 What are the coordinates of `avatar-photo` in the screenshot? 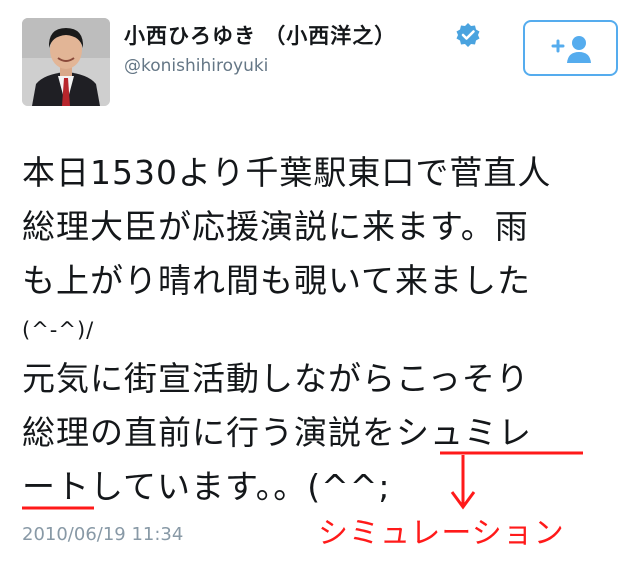 It's located at (66, 62).